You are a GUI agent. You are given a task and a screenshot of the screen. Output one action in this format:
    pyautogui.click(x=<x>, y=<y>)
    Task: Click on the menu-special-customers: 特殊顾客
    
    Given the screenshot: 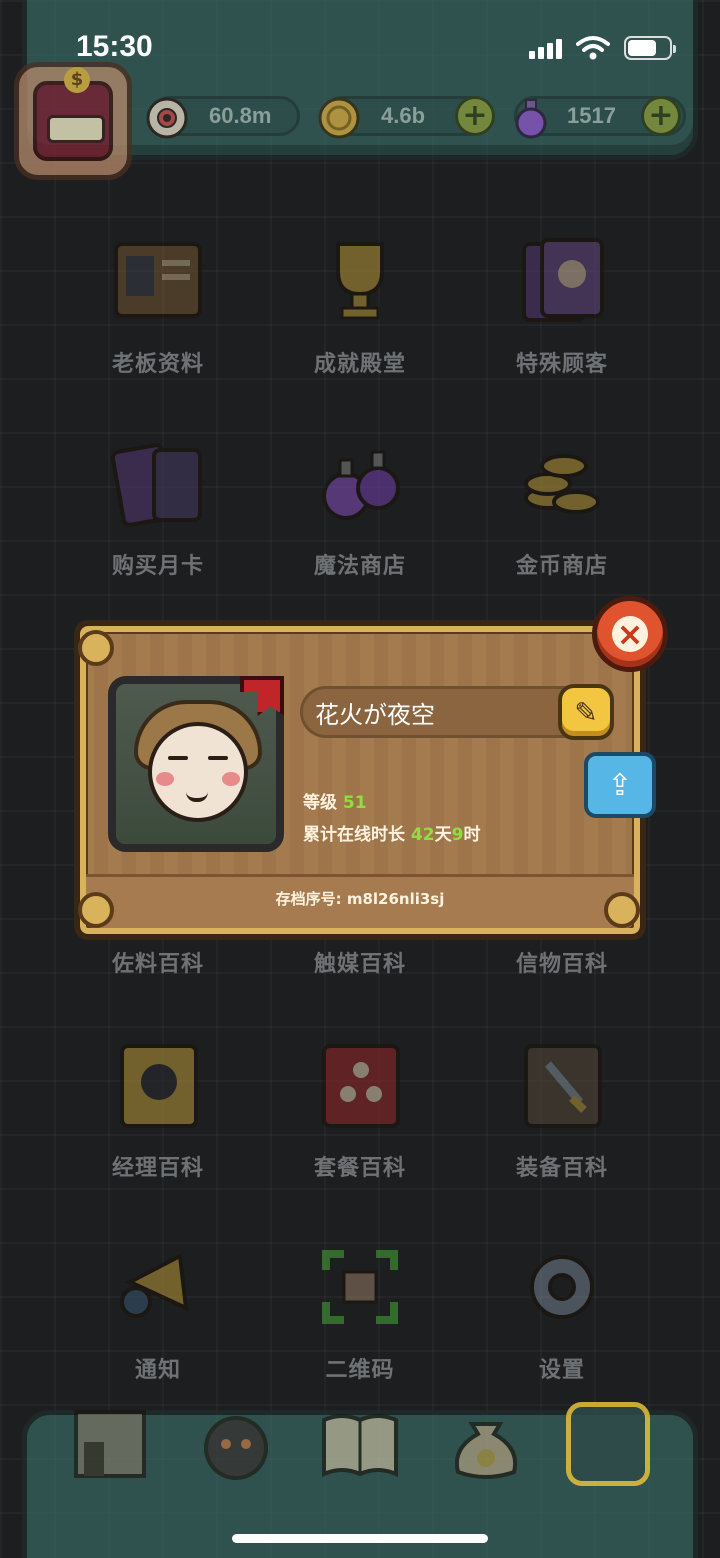 What is the action you would take?
    pyautogui.click(x=562, y=307)
    